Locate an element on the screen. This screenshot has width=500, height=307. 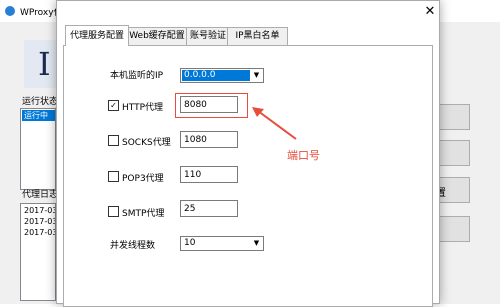
app-icon is located at coordinates (10, 11).